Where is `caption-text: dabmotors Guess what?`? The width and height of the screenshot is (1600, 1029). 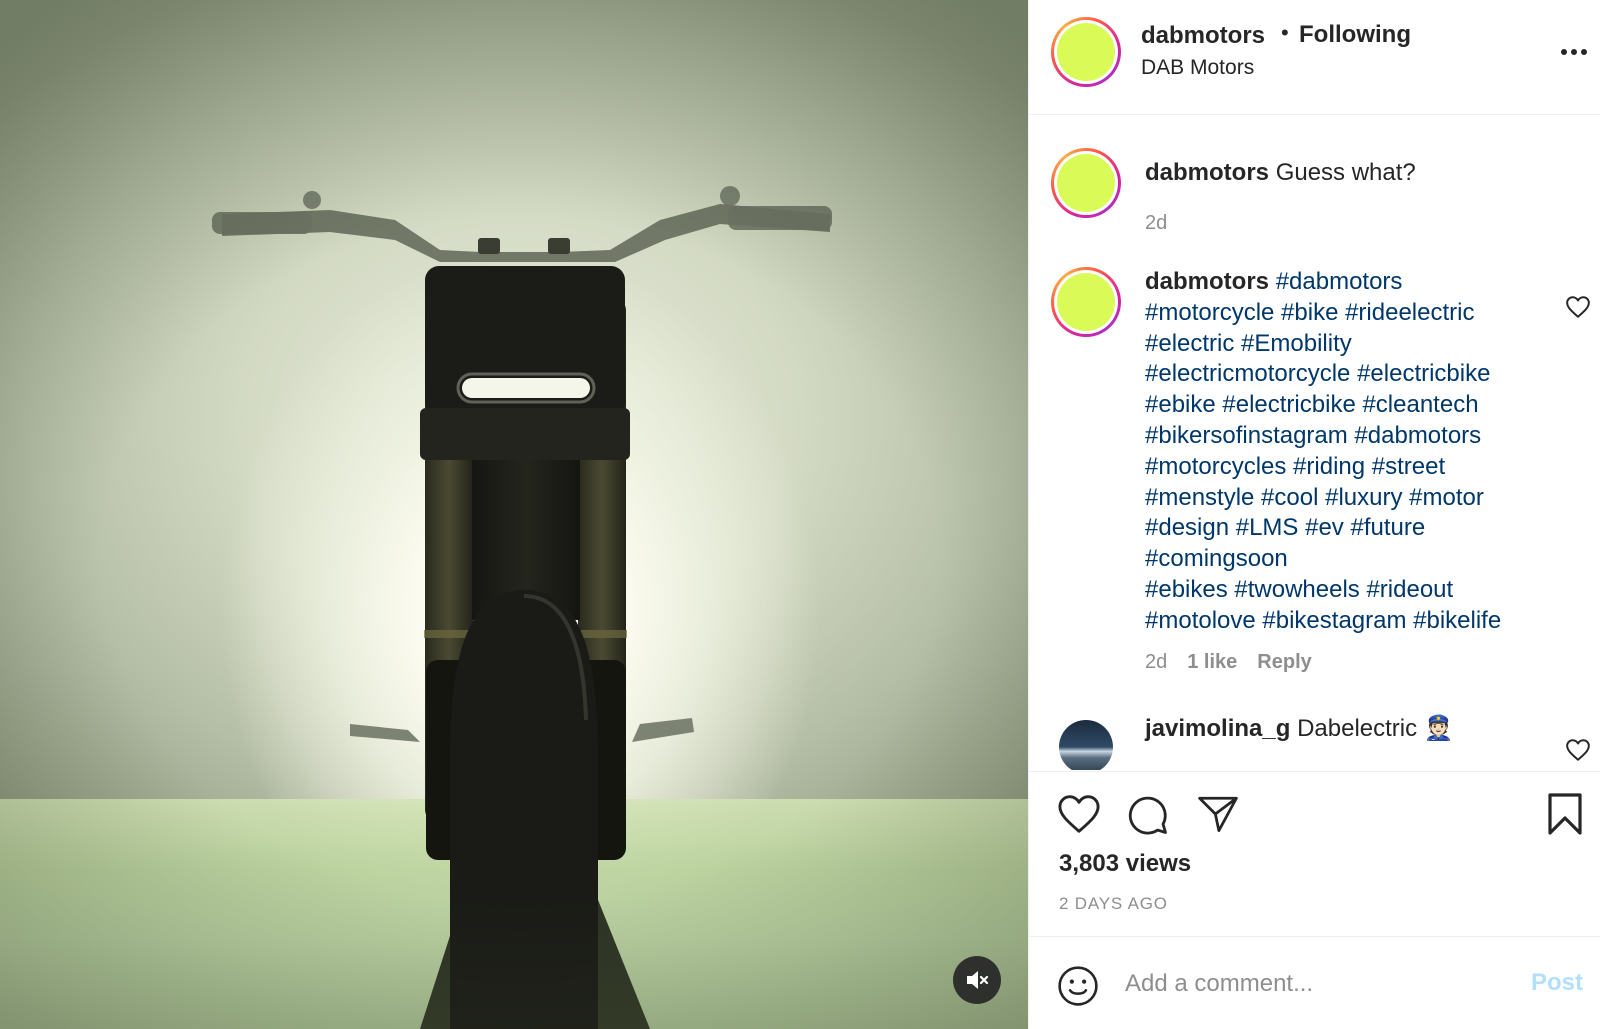
caption-text: dabmotors Guess what? is located at coordinates (1345, 173).